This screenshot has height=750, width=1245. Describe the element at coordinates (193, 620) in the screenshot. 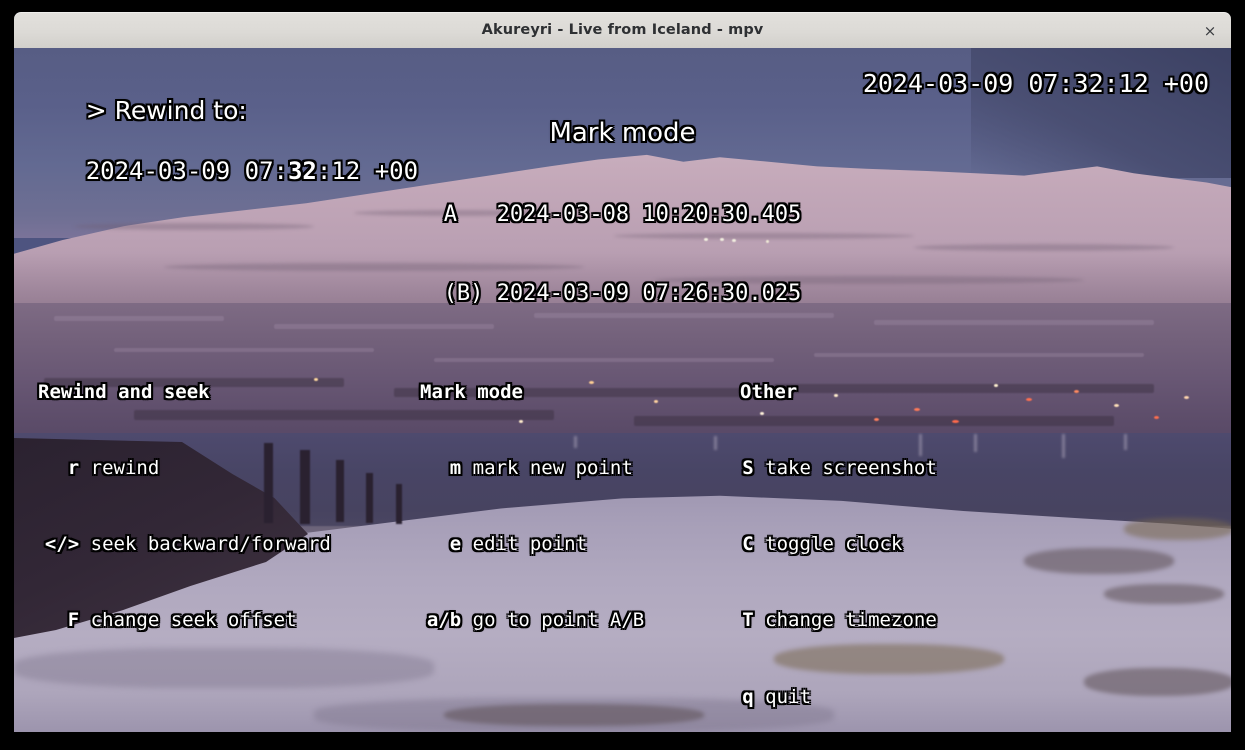

I see `help-desc: change seek offset` at that location.